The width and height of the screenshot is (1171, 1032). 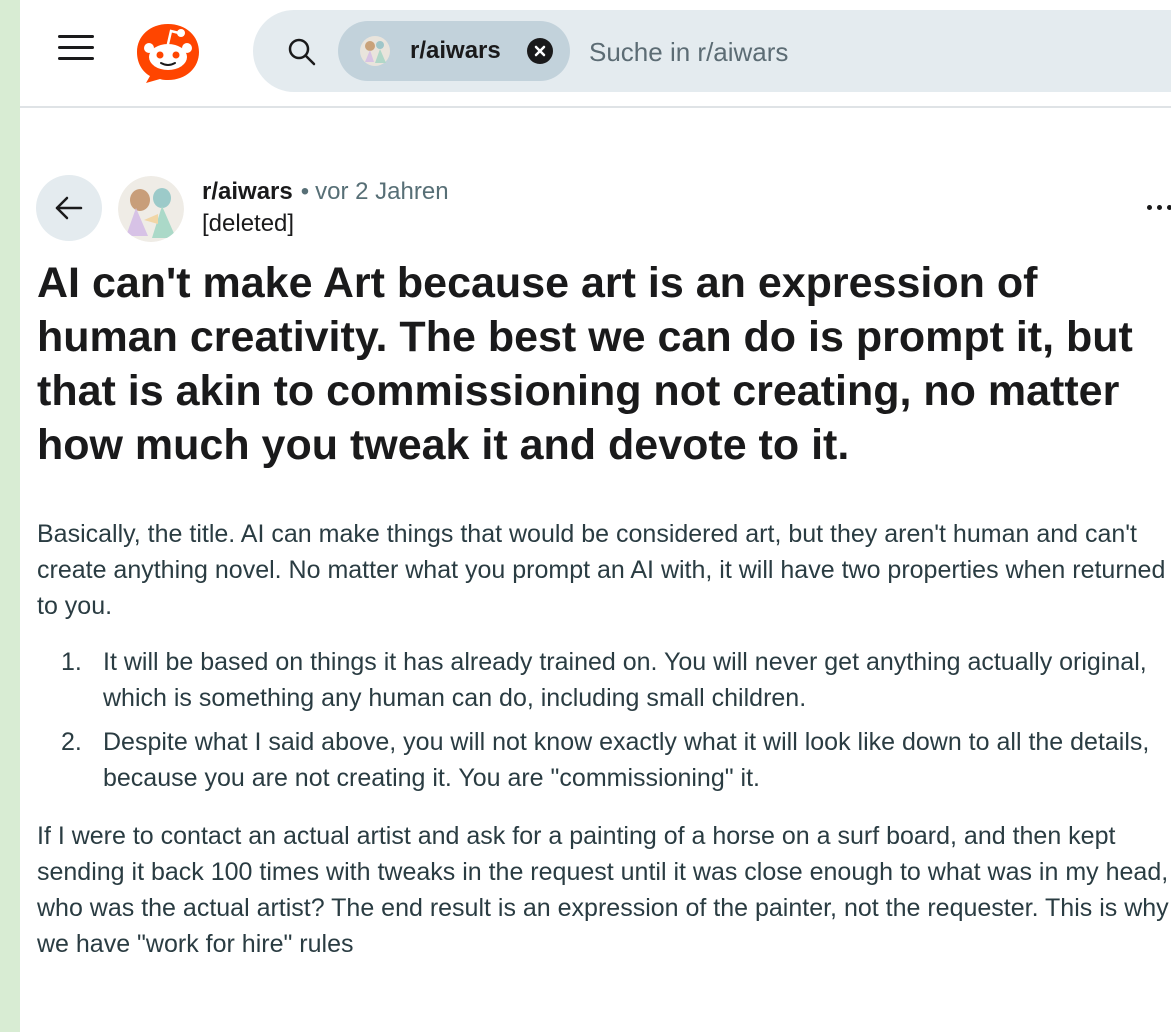 I want to click on post-meta: r/aiwars • vor 2 Jahren, so click(x=325, y=192).